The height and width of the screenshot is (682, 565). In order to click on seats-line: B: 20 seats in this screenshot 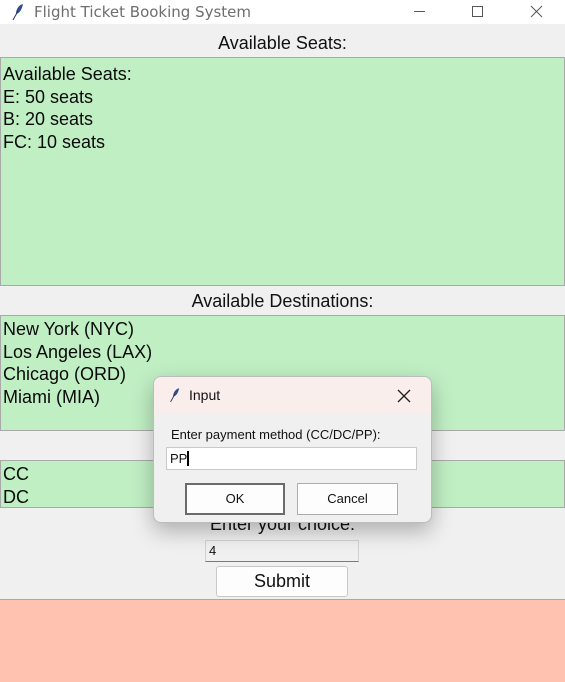, I will do `click(48, 119)`.